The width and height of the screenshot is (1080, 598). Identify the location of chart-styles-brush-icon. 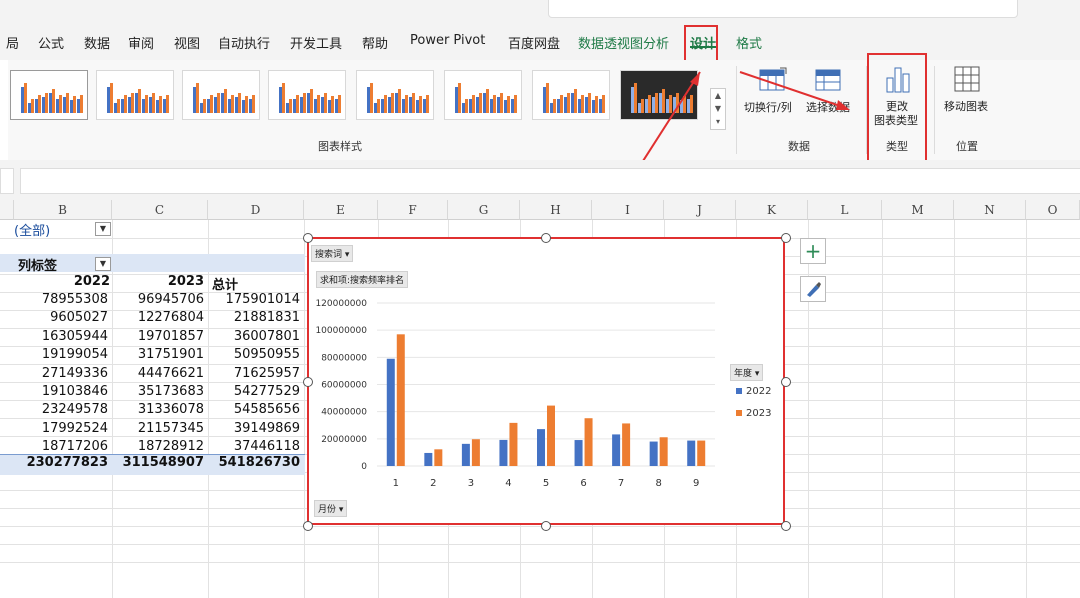
(813, 289).